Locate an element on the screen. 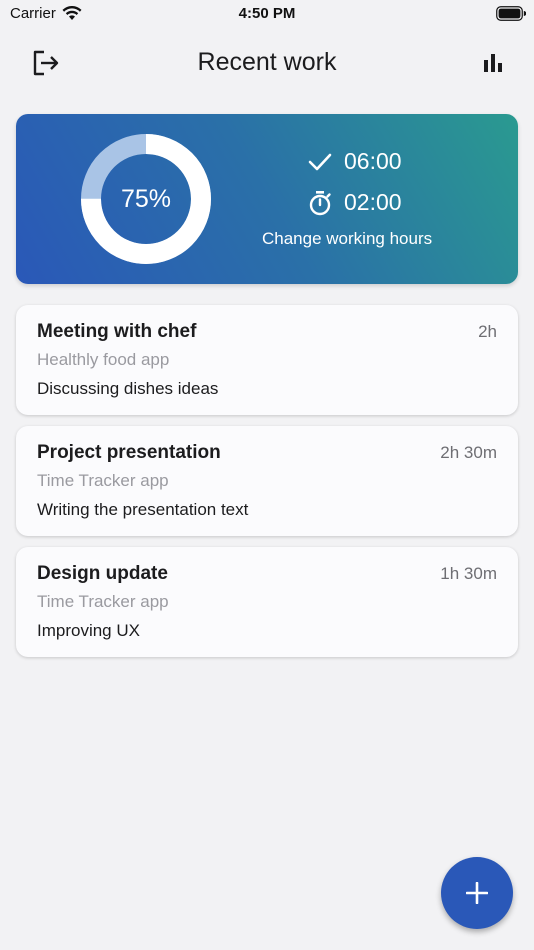 This screenshot has height=950, width=534. done-hours-row: 06:00 is located at coordinates (355, 161).